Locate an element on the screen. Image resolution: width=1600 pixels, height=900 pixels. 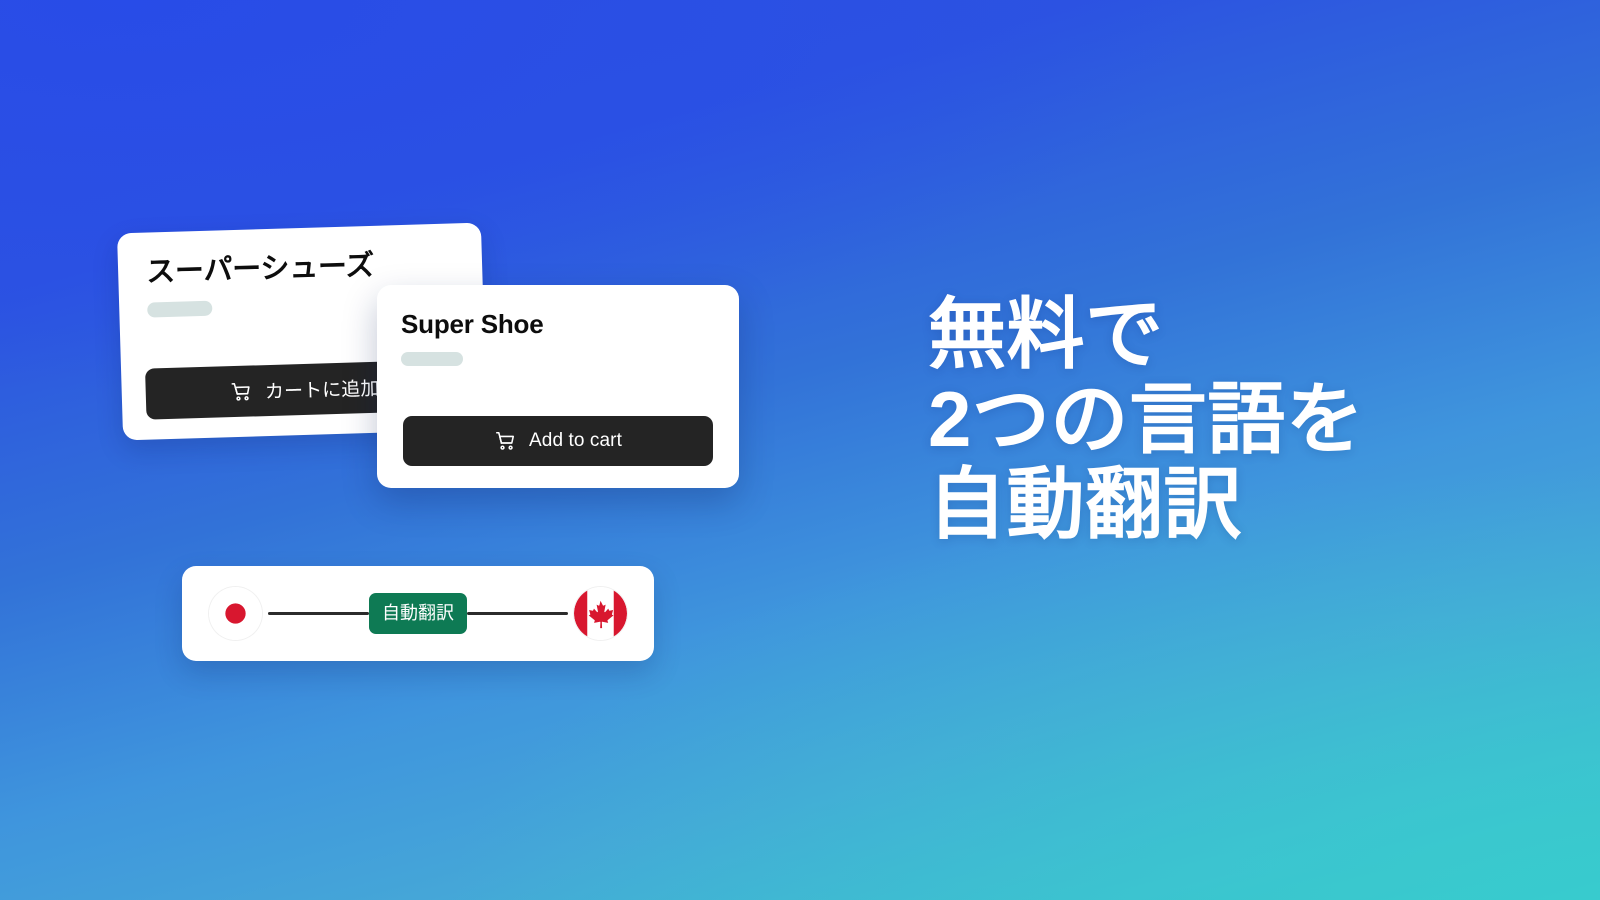
translate-connector: 自動翻訳 is located at coordinates (418, 613).